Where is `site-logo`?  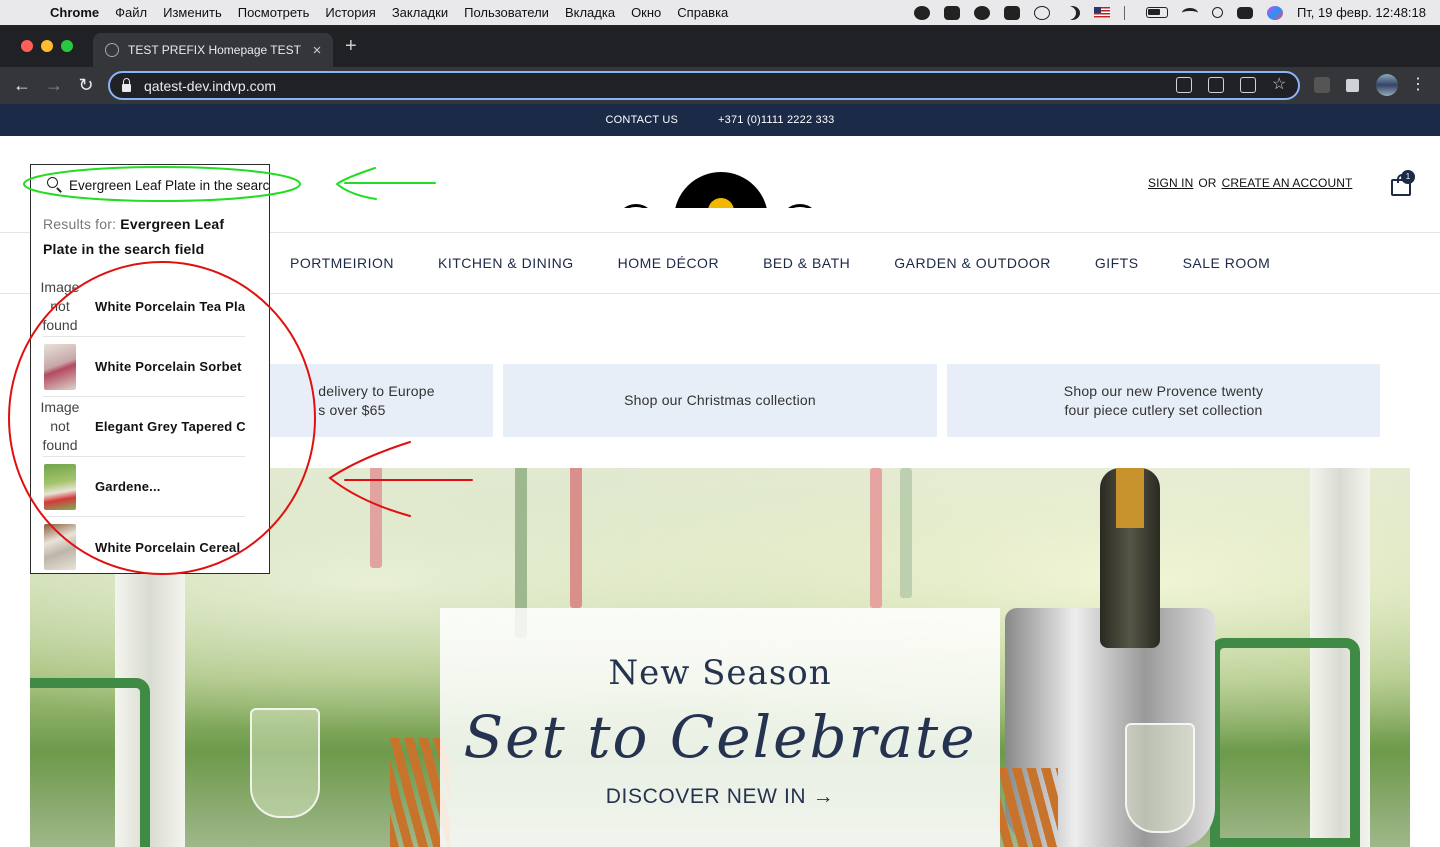 site-logo is located at coordinates (720, 190).